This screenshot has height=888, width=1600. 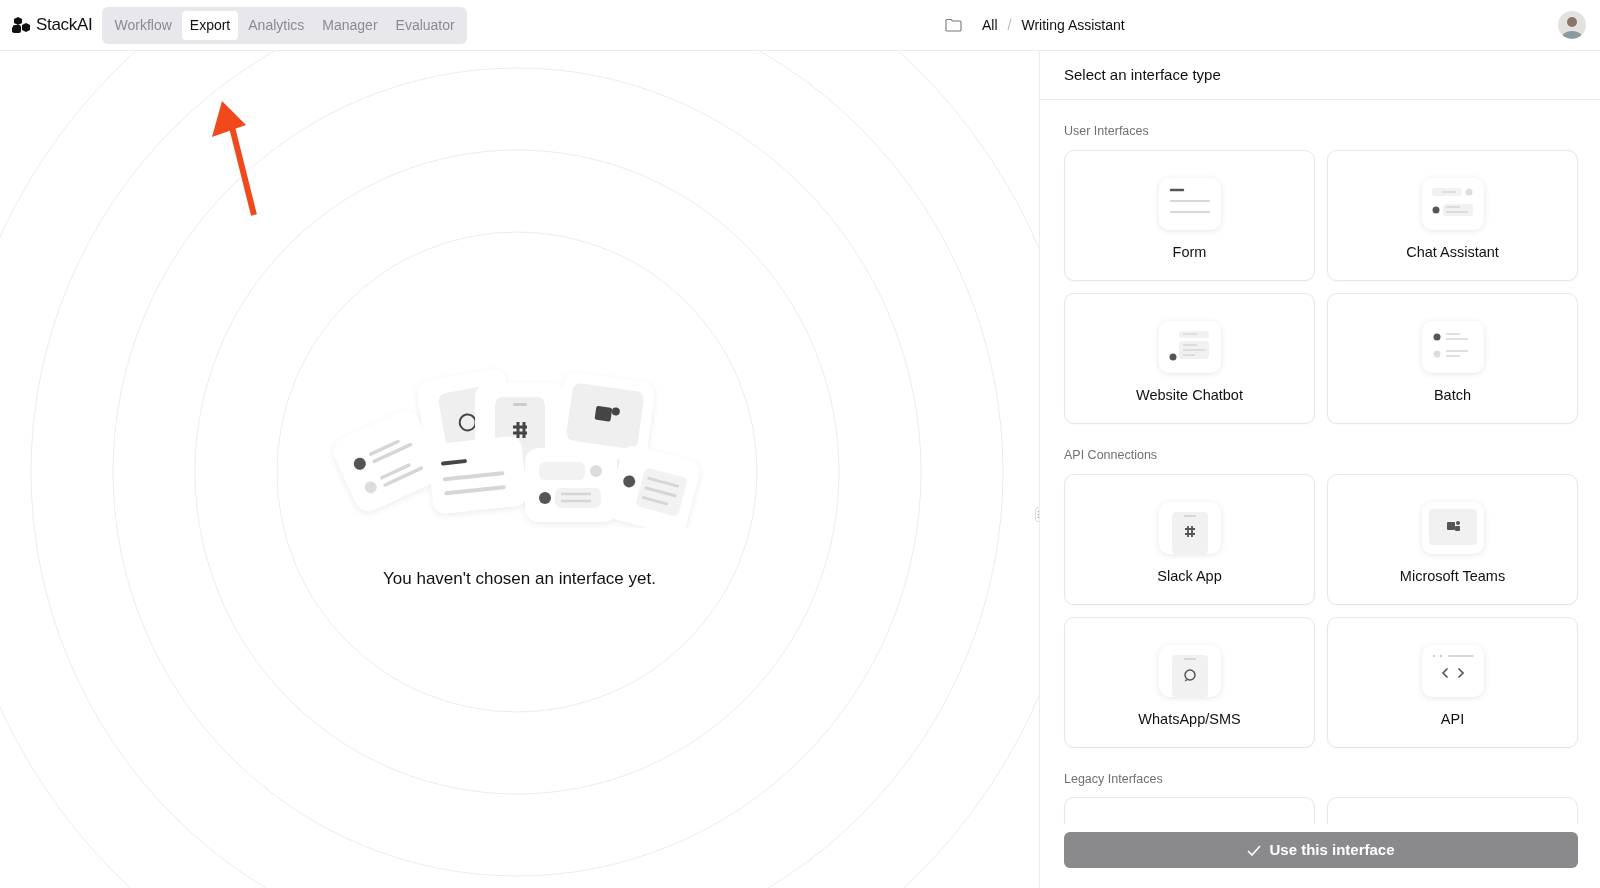 What do you see at coordinates (1073, 25) in the screenshot?
I see `breadcrumb-link: Writing Assistant` at bounding box center [1073, 25].